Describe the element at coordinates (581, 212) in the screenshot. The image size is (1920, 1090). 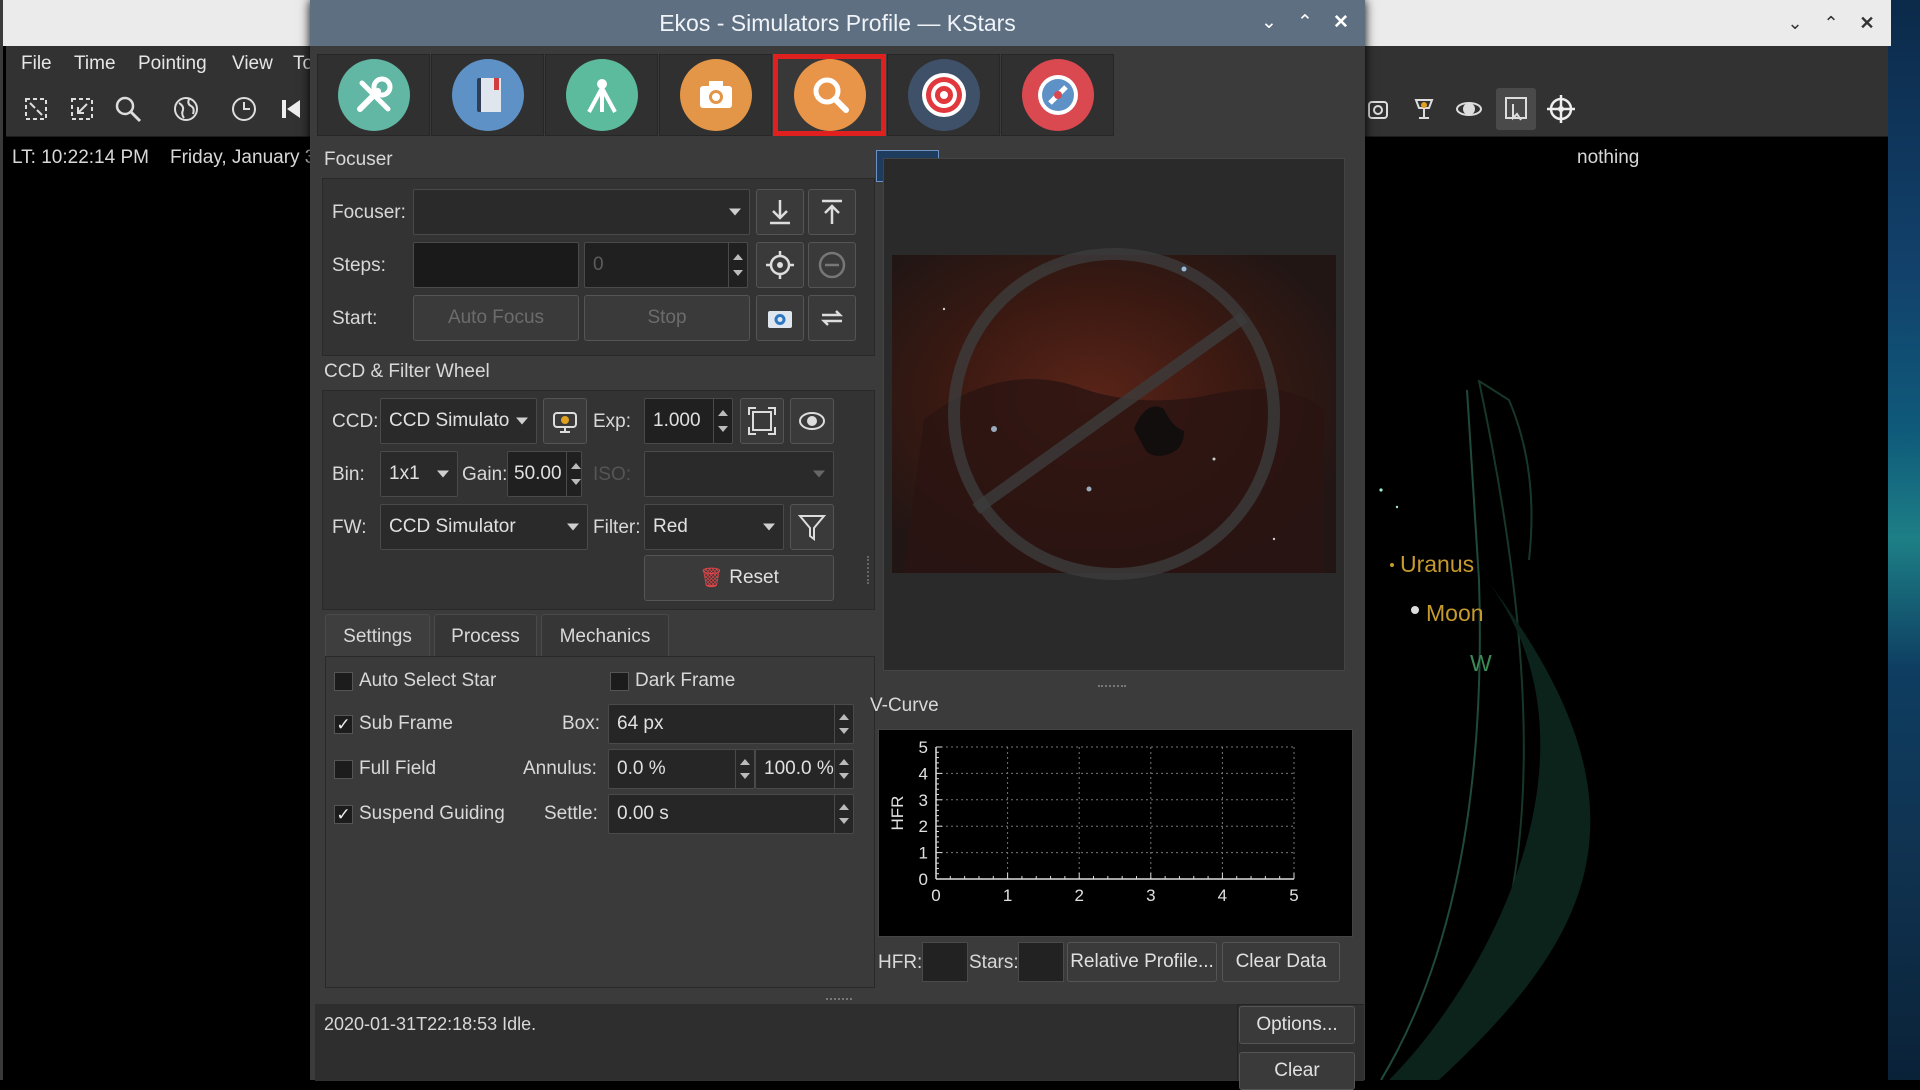
I see `focuser-select` at that location.